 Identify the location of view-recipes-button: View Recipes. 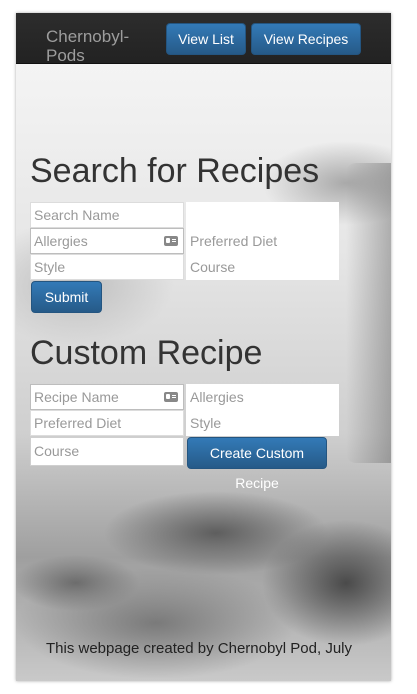
(306, 39).